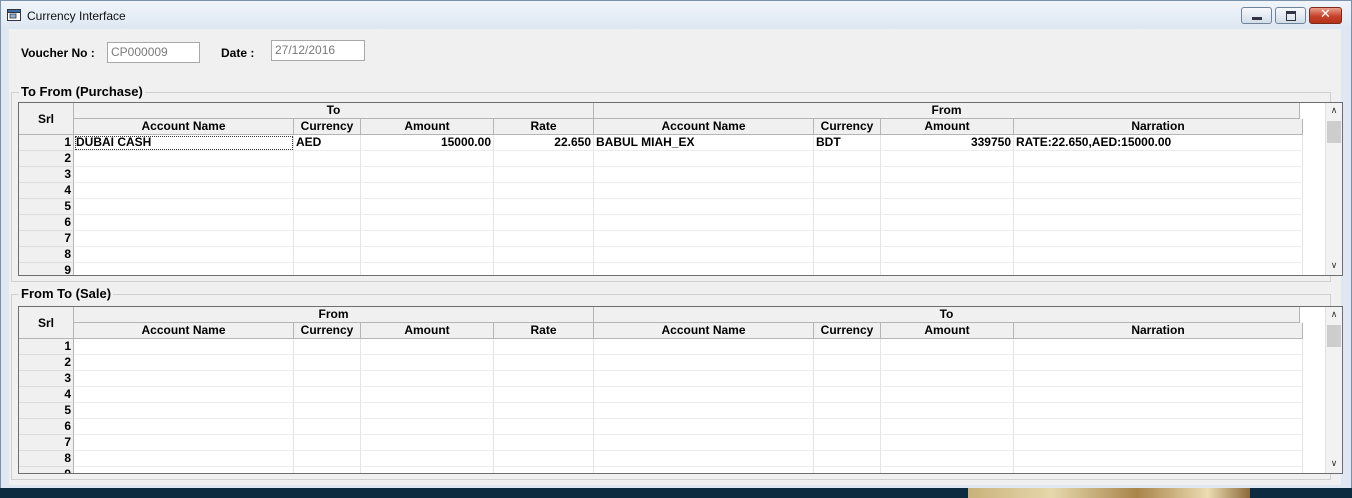  Describe the element at coordinates (153, 52) in the screenshot. I see `voucher-no-field: CP000009` at that location.